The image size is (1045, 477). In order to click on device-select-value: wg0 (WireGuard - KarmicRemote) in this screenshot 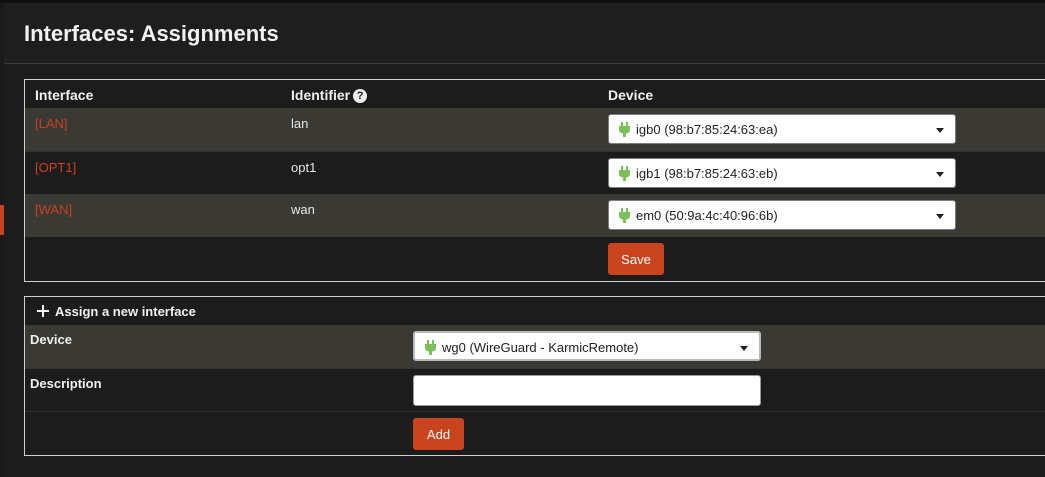, I will do `click(540, 347)`.